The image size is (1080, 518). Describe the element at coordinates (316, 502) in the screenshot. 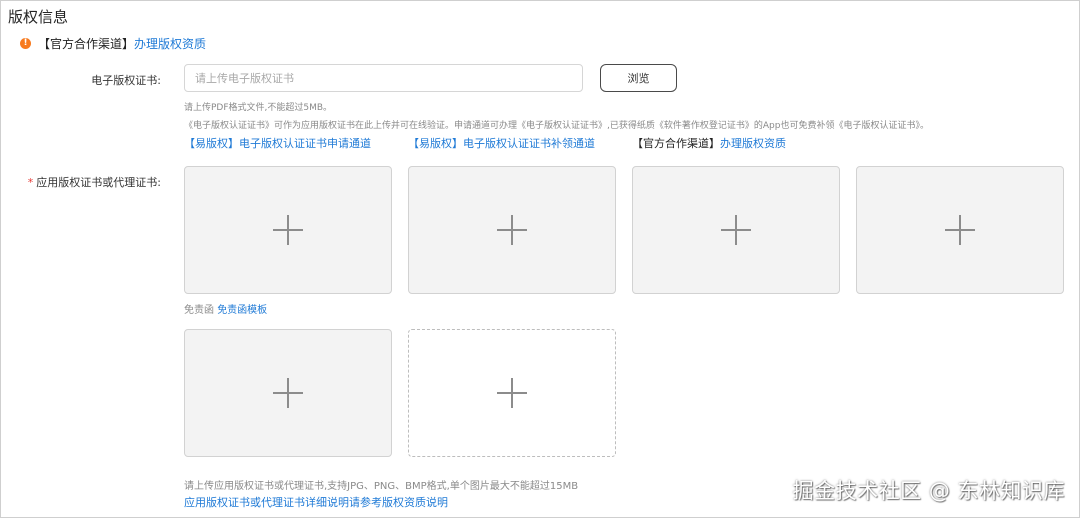

I see `qualification-doc-link: 应用版权证书或代理证书详细说明请参考版权资质说明` at that location.